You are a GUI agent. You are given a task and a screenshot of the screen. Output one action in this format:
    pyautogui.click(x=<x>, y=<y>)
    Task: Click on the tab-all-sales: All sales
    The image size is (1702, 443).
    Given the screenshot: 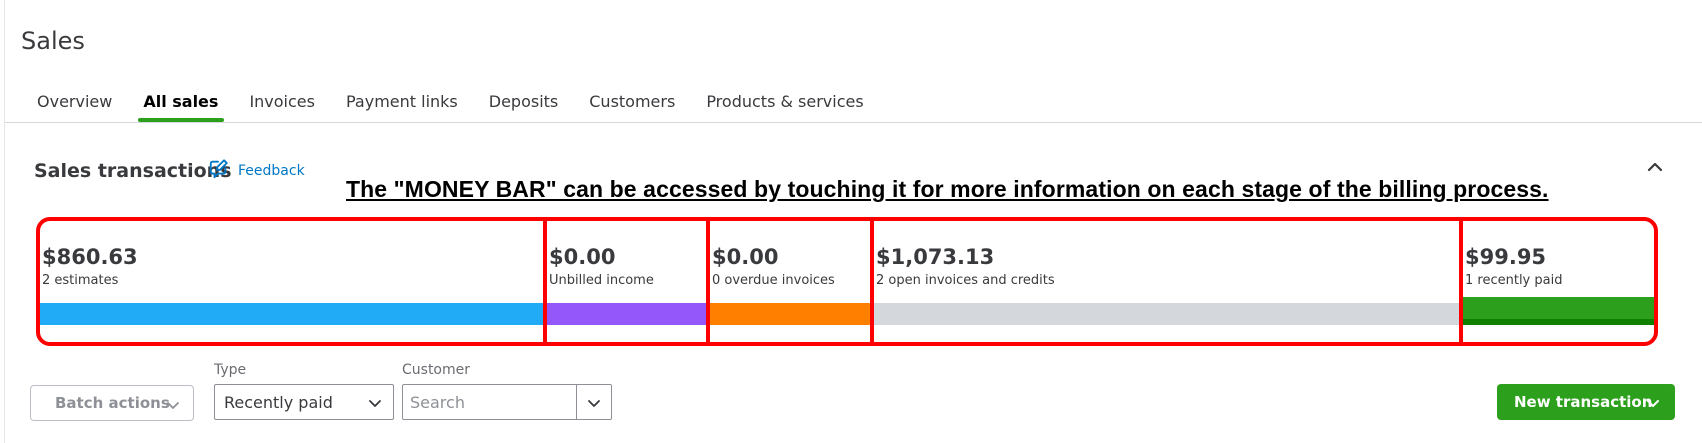 What is the action you would take?
    pyautogui.click(x=181, y=103)
    